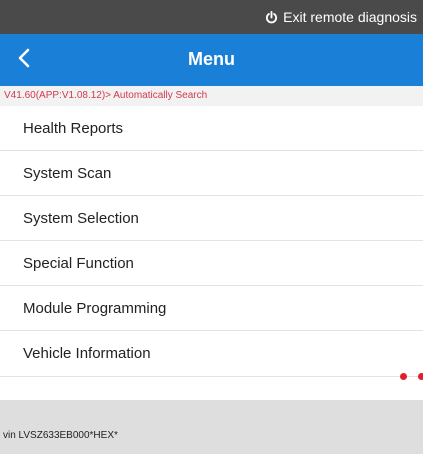 This screenshot has width=423, height=454. Describe the element at coordinates (211, 427) in the screenshot. I see `vehicle-footer: vin LVSZ633EB000*HEX*` at that location.